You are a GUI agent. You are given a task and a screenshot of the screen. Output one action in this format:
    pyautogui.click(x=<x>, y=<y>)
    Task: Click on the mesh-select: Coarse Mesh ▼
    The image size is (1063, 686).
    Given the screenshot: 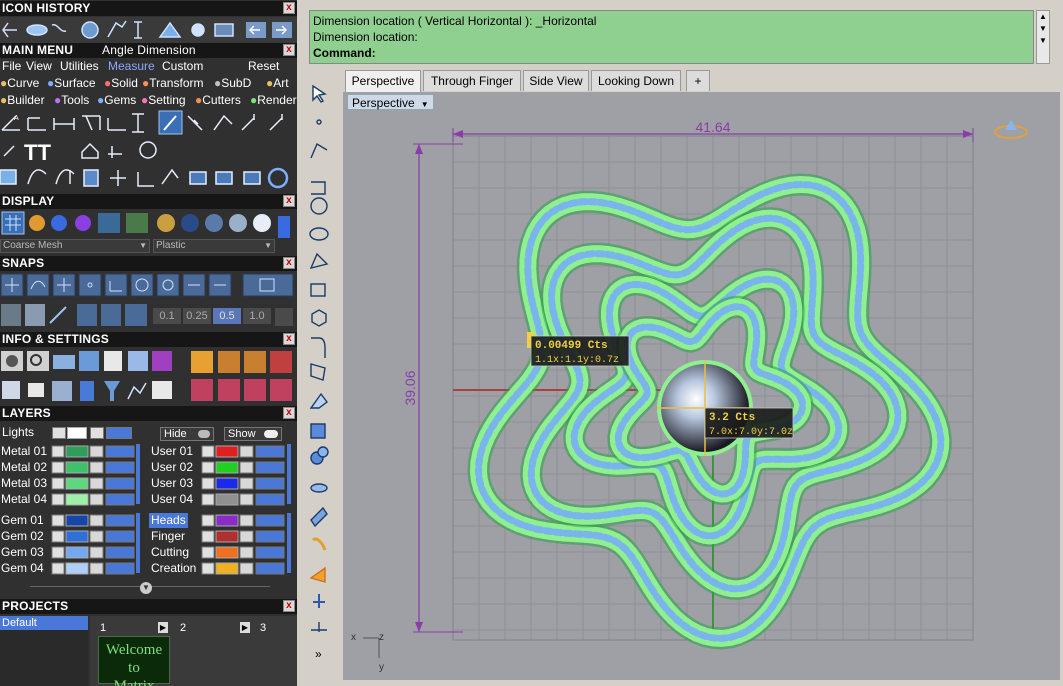 What is the action you would take?
    pyautogui.click(x=75, y=246)
    